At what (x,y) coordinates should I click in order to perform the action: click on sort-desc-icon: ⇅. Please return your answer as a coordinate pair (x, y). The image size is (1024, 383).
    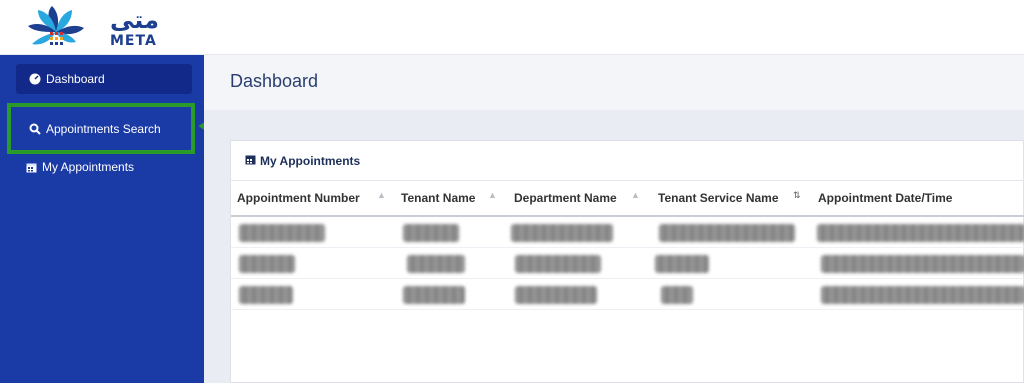
    Looking at the image, I should click on (797, 195).